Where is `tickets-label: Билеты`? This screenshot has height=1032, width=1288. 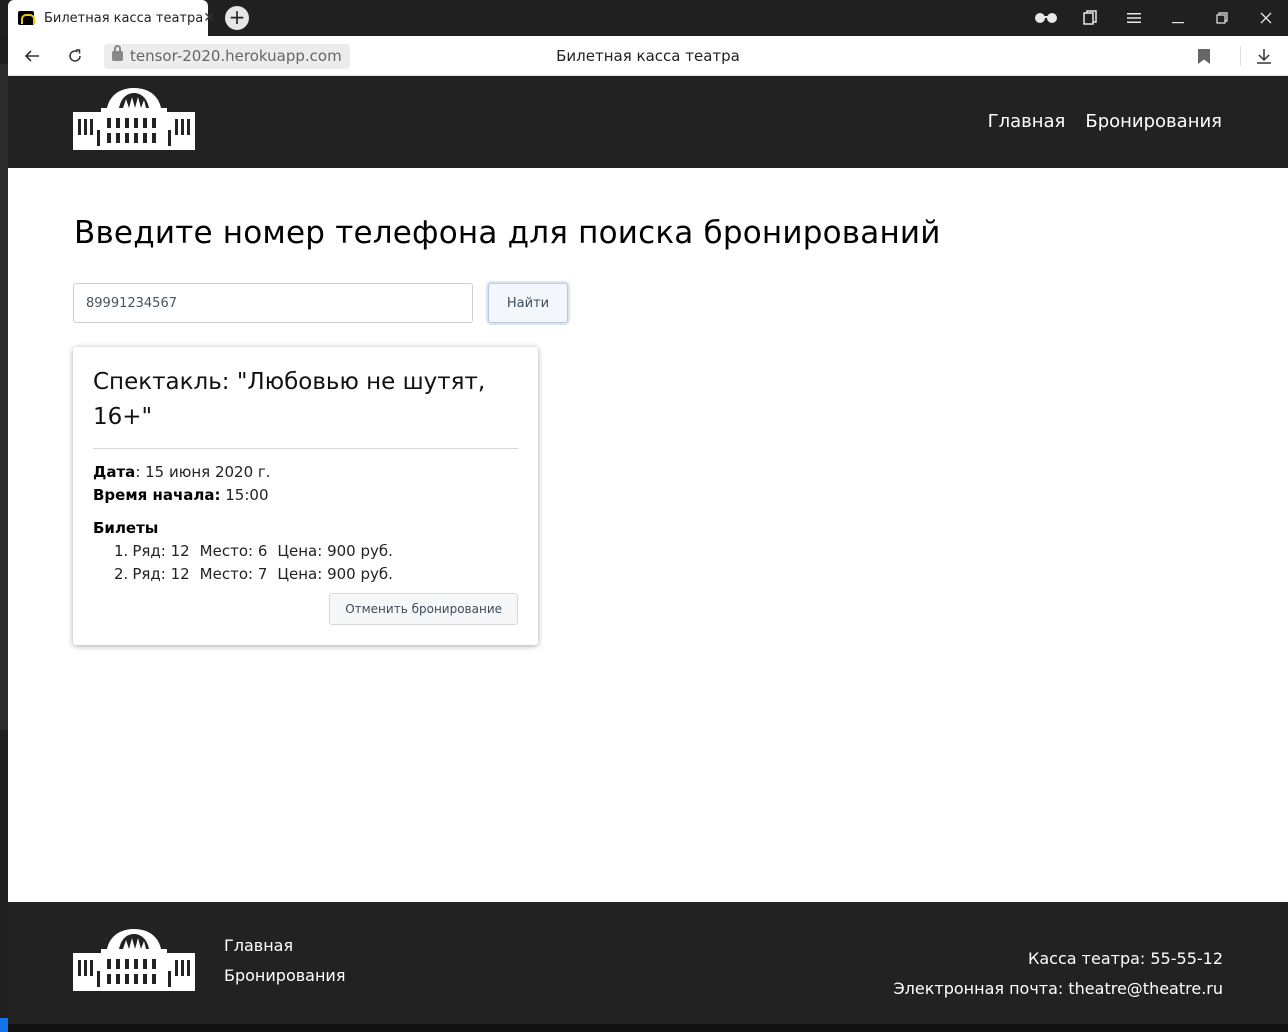
tickets-label: Билеты is located at coordinates (126, 528).